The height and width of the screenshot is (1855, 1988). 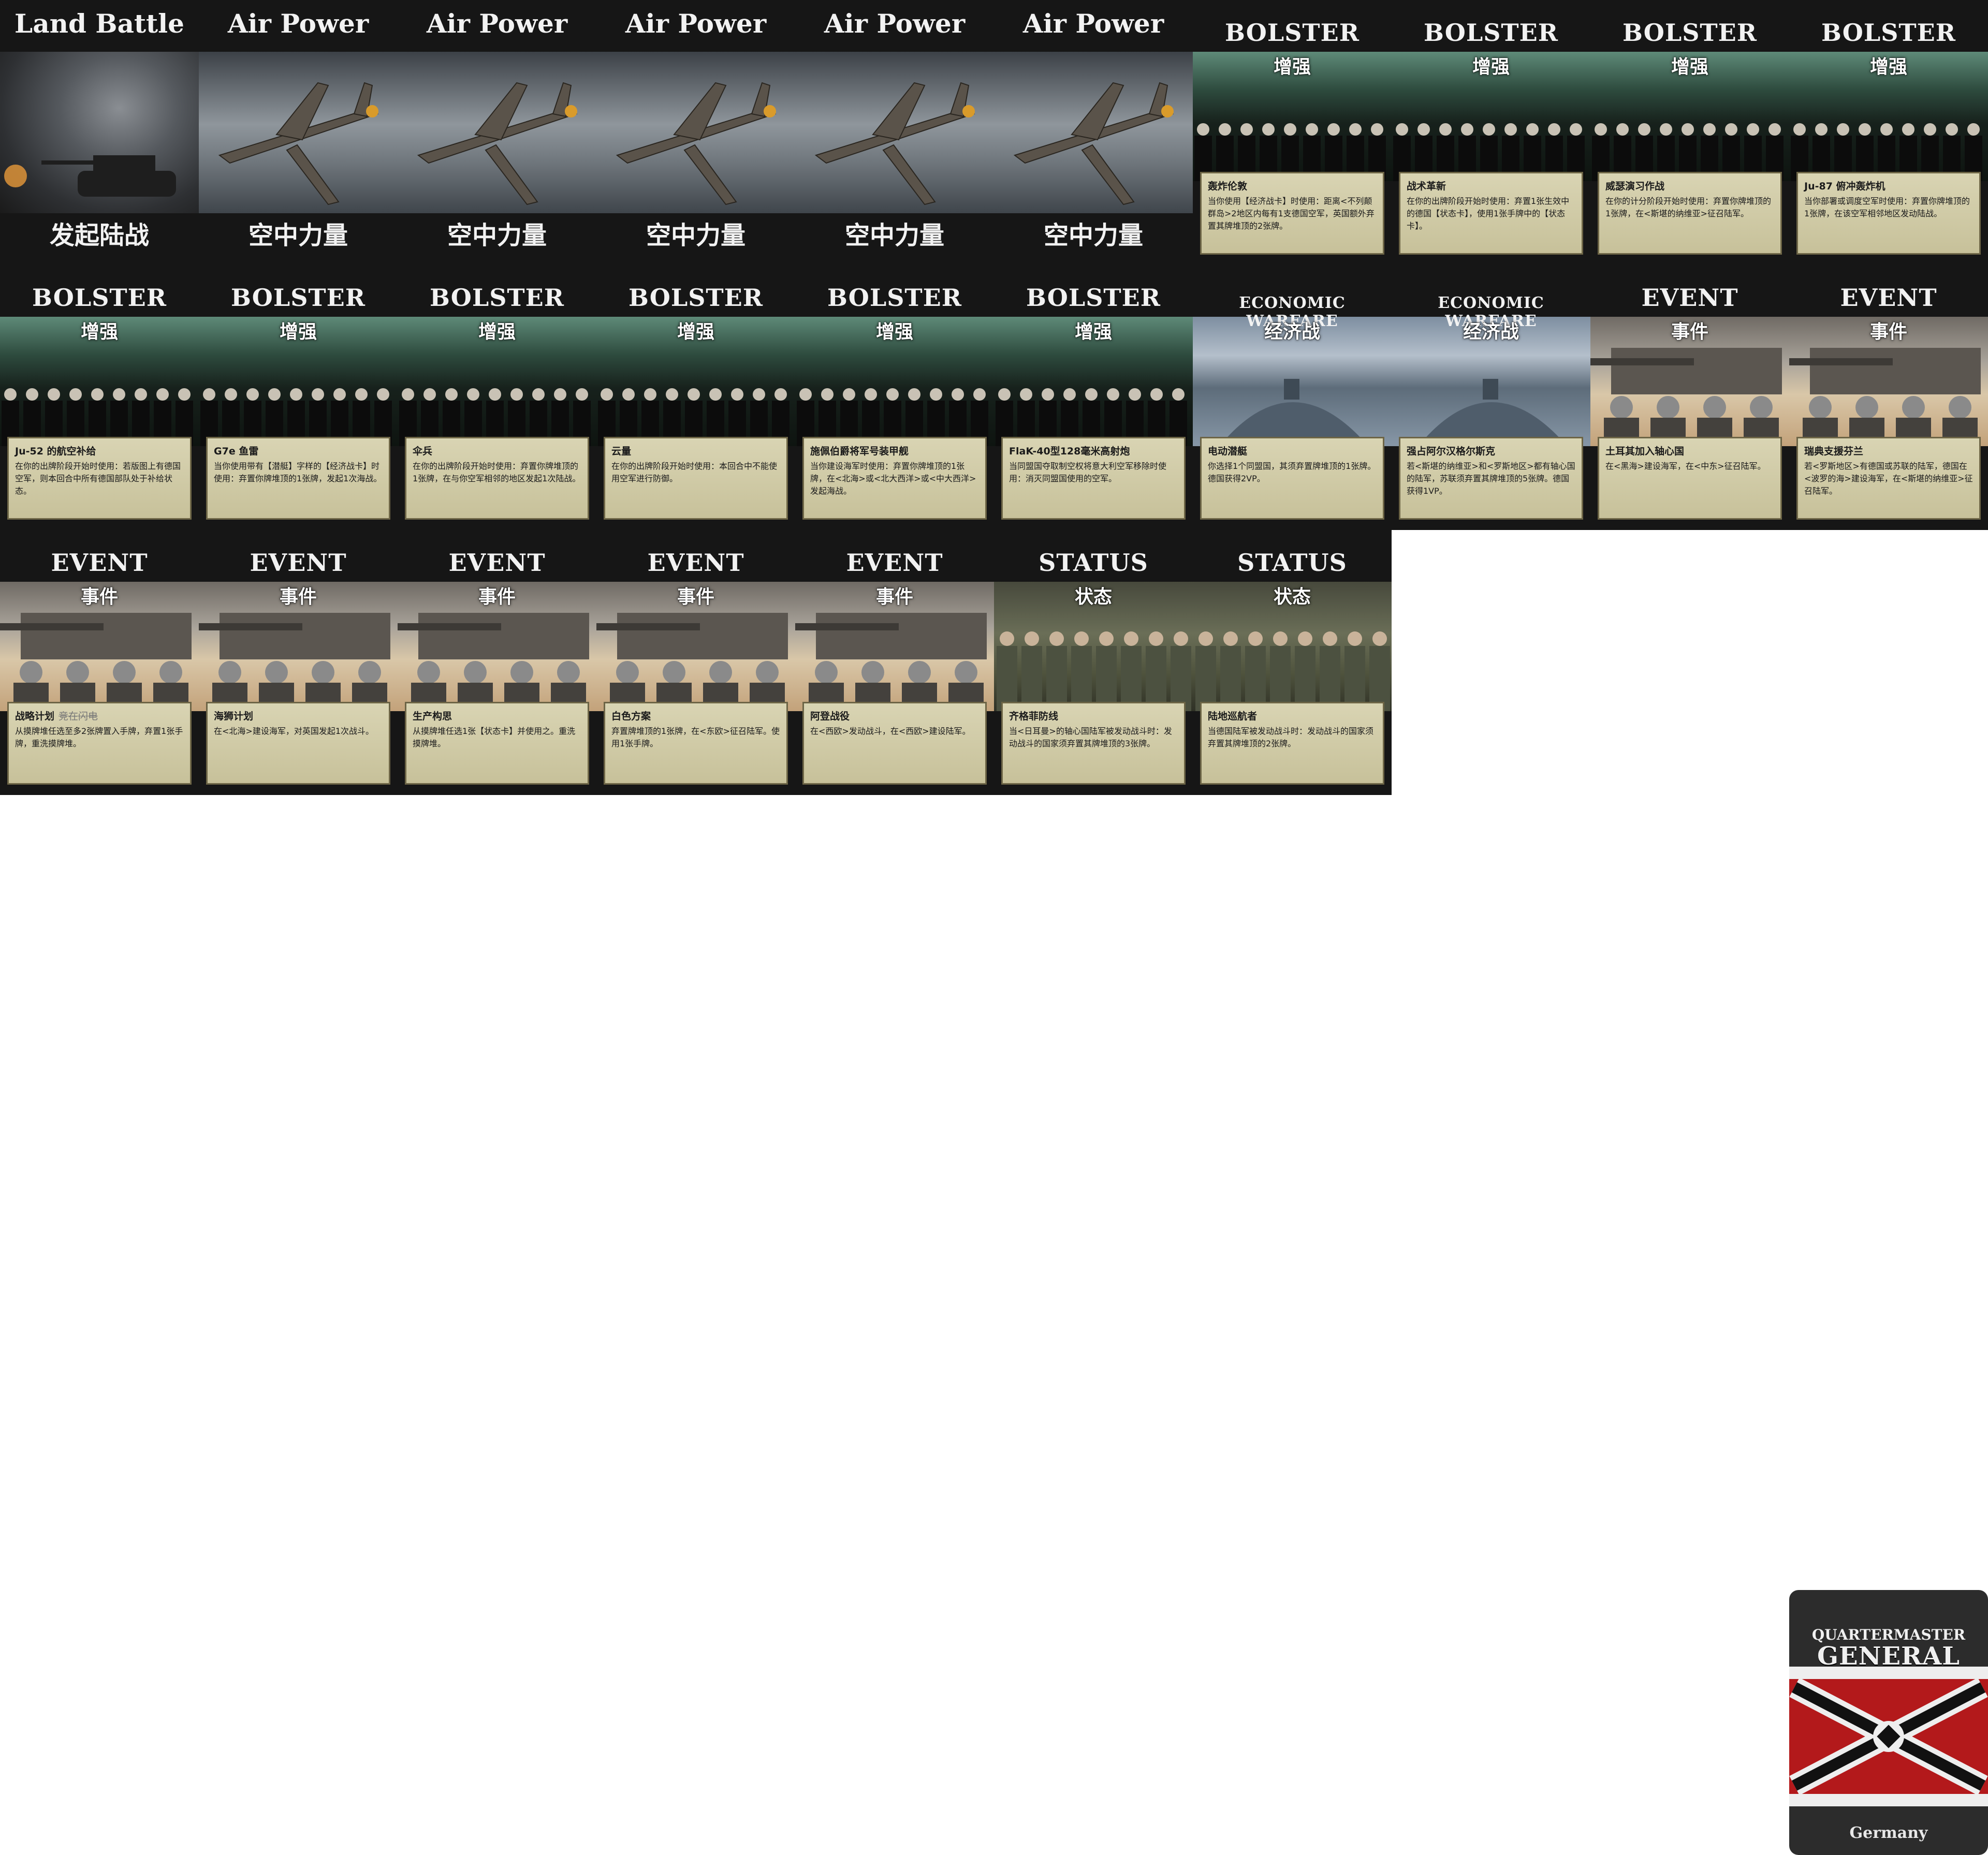 I want to click on card-effect-text: 当你部署或调度空军时使用：弃置你牌堆顶的1张牌，在该空军相邻地区发动陆战。, so click(x=1887, y=207).